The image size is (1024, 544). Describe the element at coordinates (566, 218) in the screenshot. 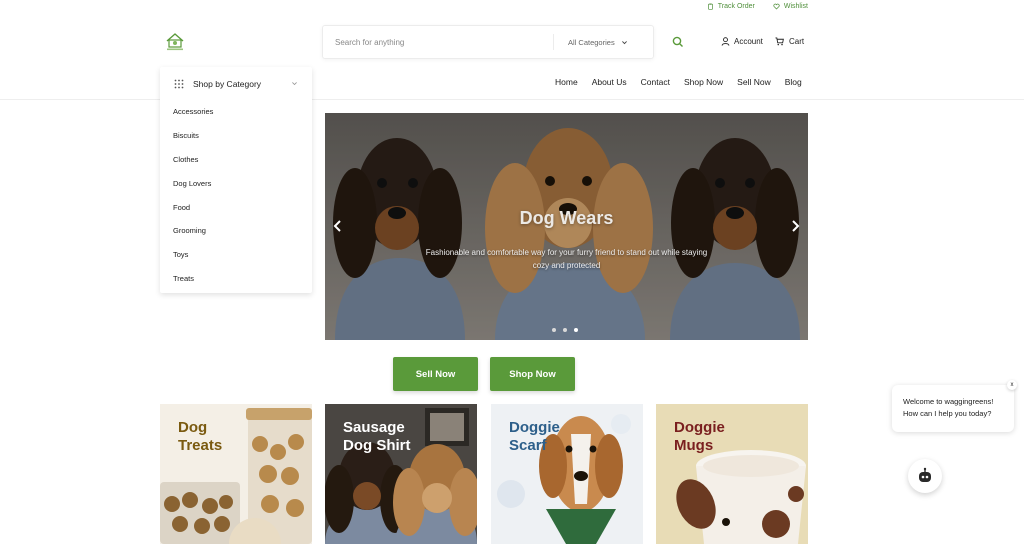

I see `hero-title: Dog Wears` at that location.